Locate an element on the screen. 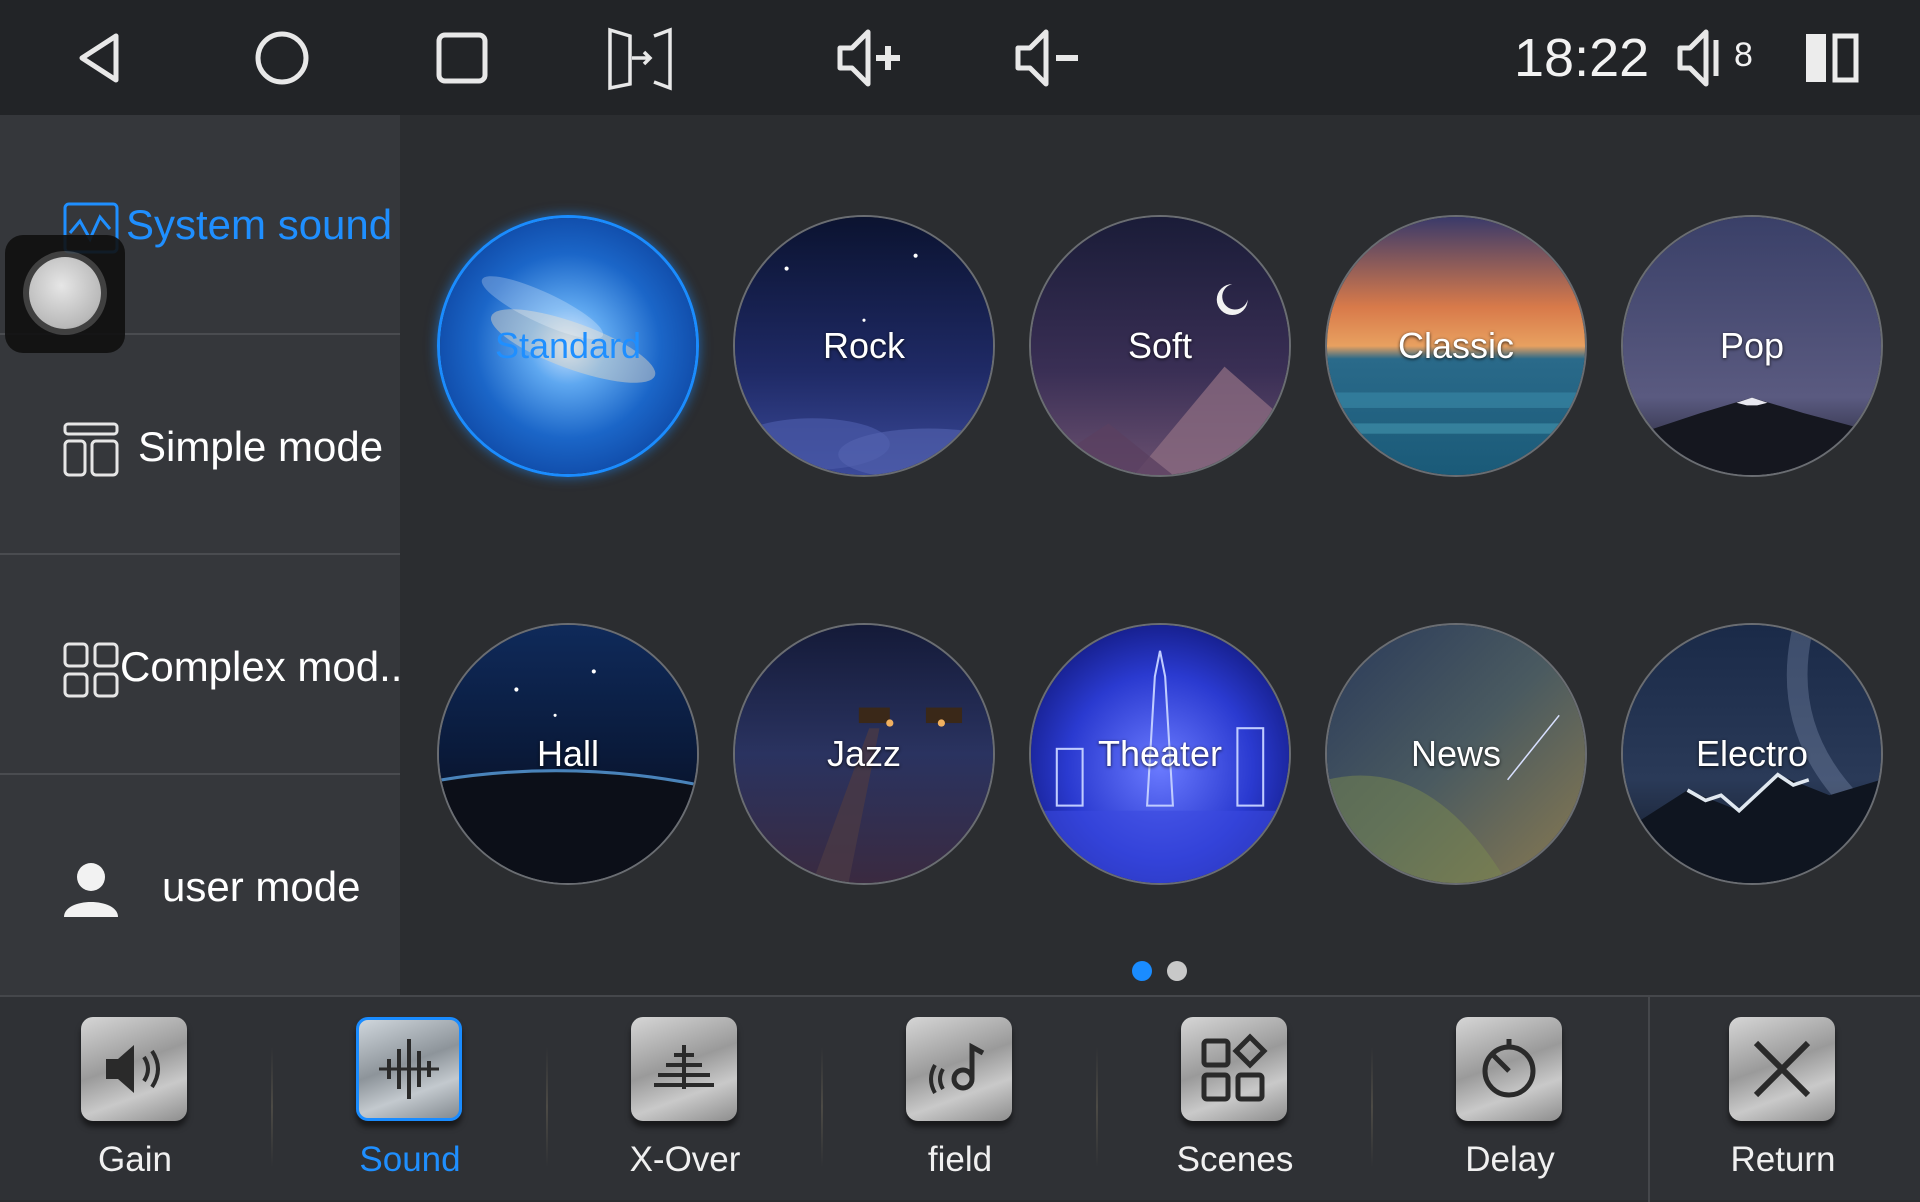  tab-field: field is located at coordinates (960, 1099).